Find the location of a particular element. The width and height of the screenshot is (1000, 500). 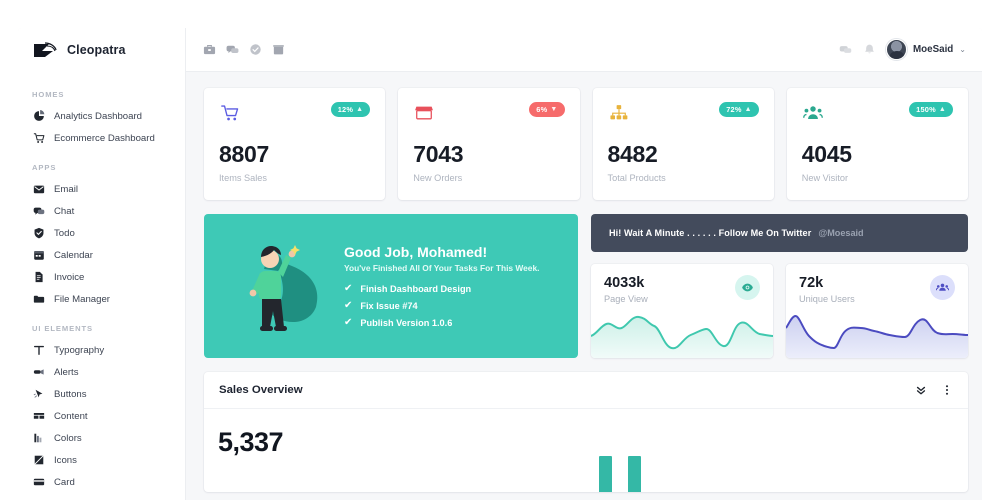

sidebar-item-label: Icons is located at coordinates (65, 460).